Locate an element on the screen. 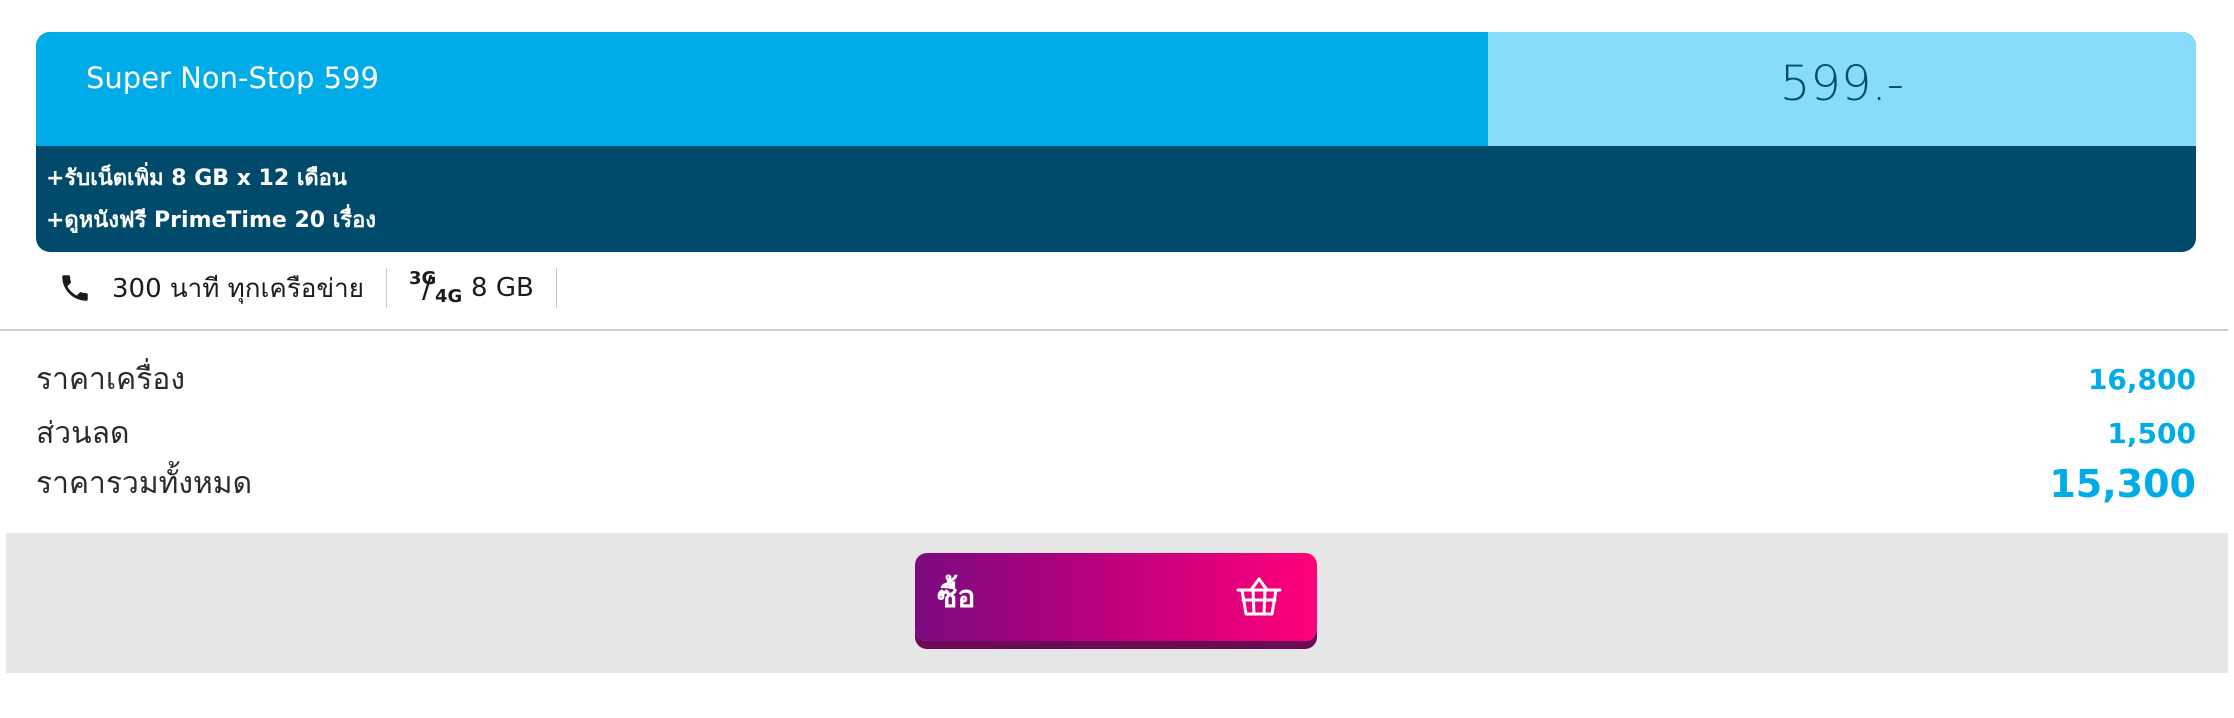 The width and height of the screenshot is (2234, 718). total-price-label: ราคารวมทั้งหมด is located at coordinates (144, 483).